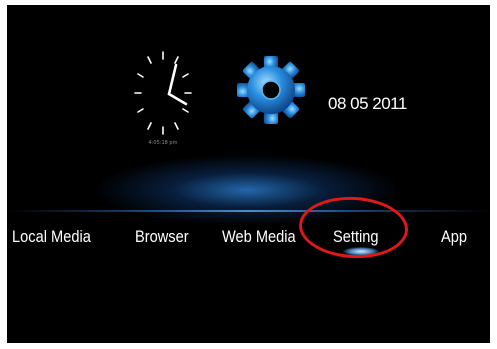  I want to click on gear-icon, so click(271, 90).